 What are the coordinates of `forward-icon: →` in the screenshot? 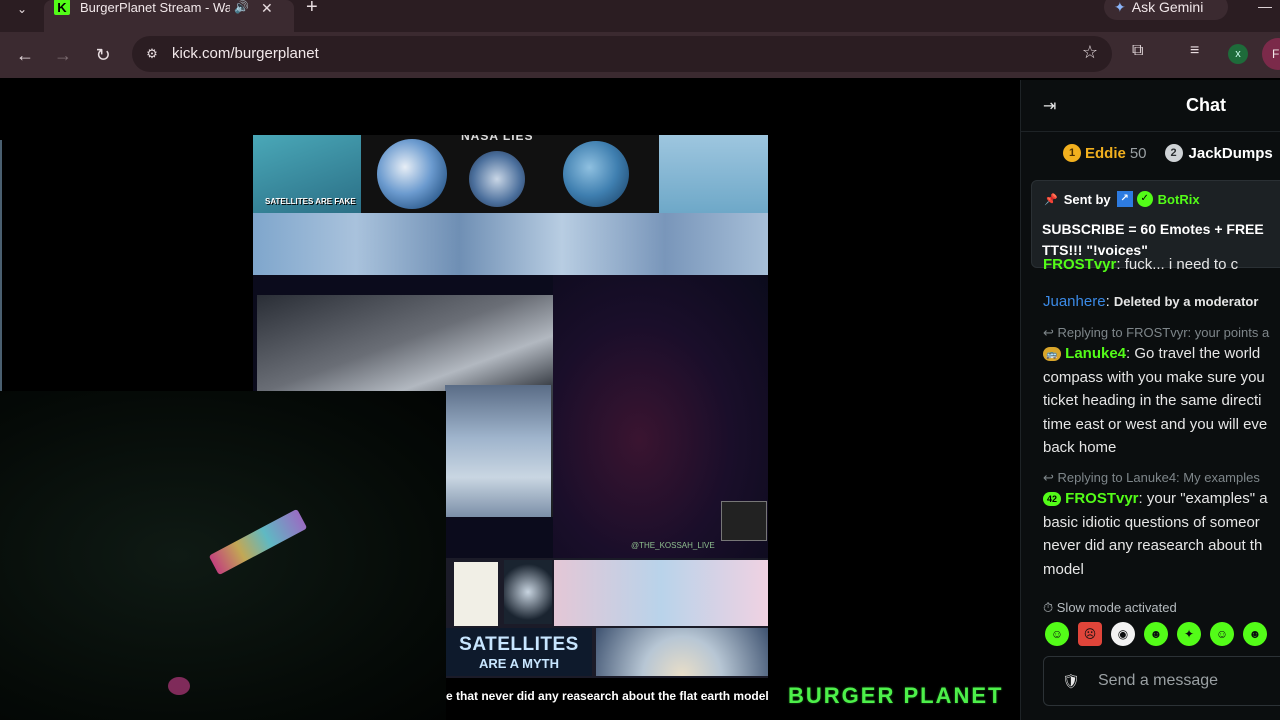 It's located at (63, 55).